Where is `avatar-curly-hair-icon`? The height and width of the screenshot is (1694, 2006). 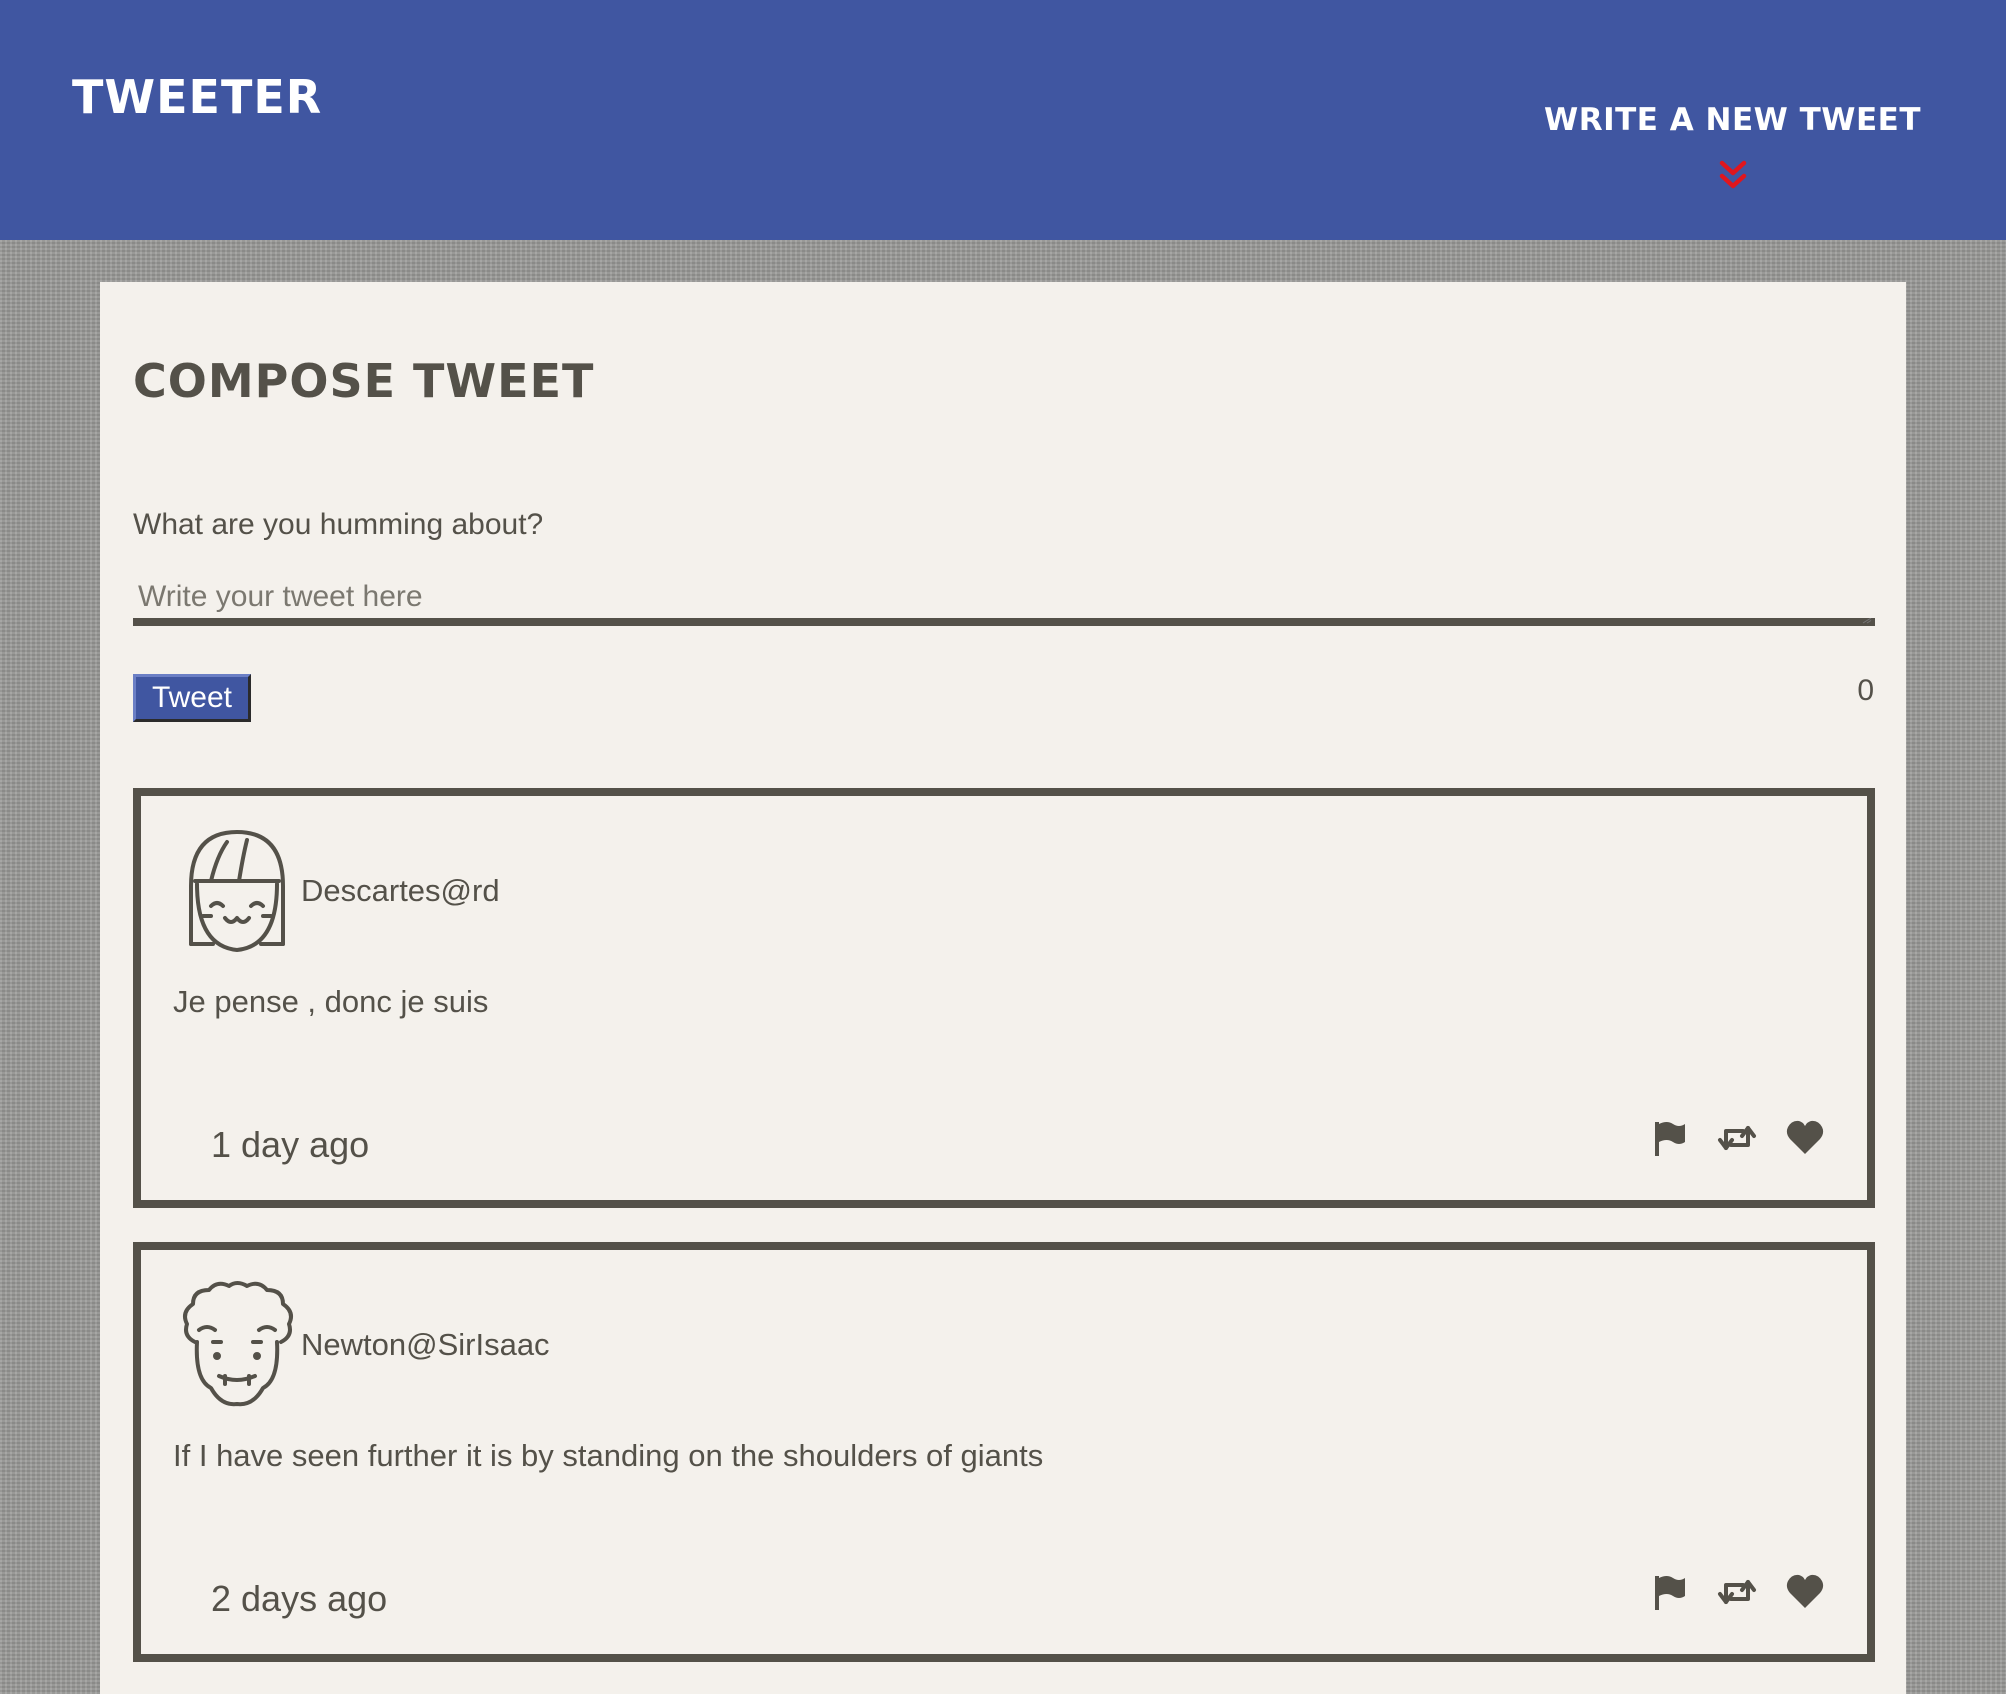 avatar-curly-hair-icon is located at coordinates (238, 1344).